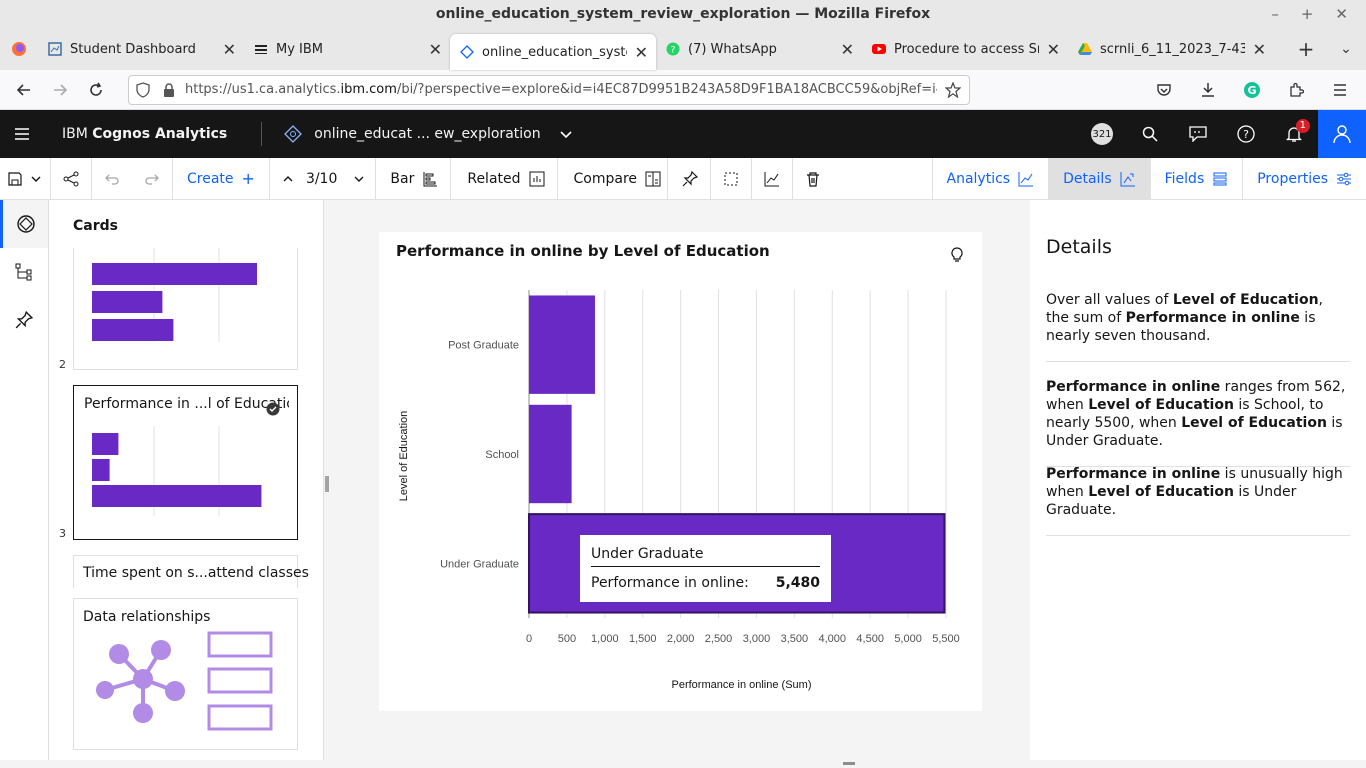 This screenshot has width=1366, height=768. I want to click on chat-icon, so click(1198, 134).